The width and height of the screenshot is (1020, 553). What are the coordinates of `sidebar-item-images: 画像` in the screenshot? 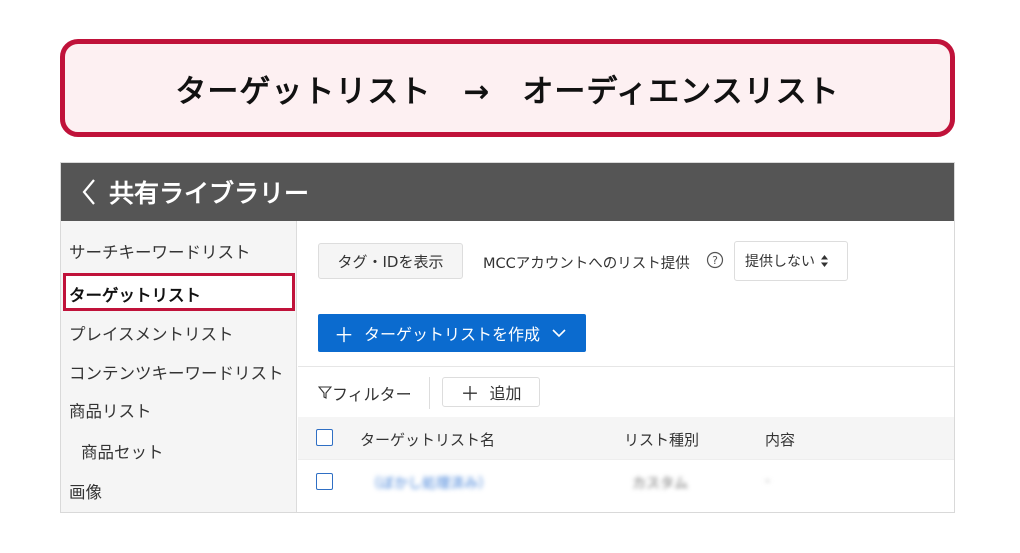 It's located at (85, 491).